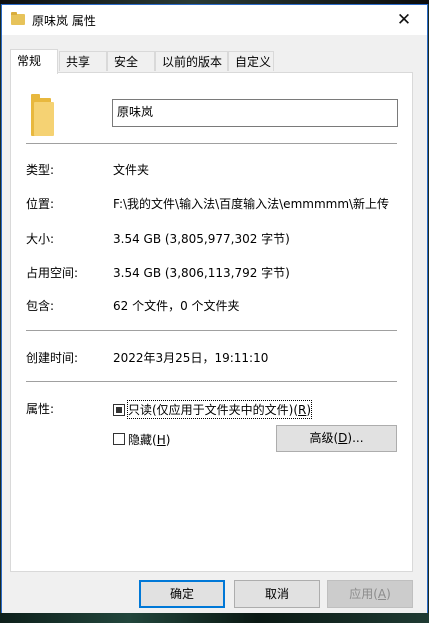  I want to click on tab-general: 常规, so click(34, 61).